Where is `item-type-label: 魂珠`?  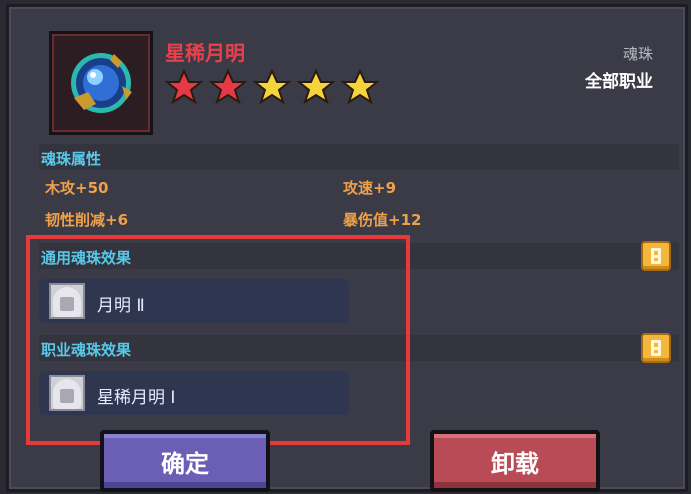 item-type-label: 魂珠 is located at coordinates (637, 54).